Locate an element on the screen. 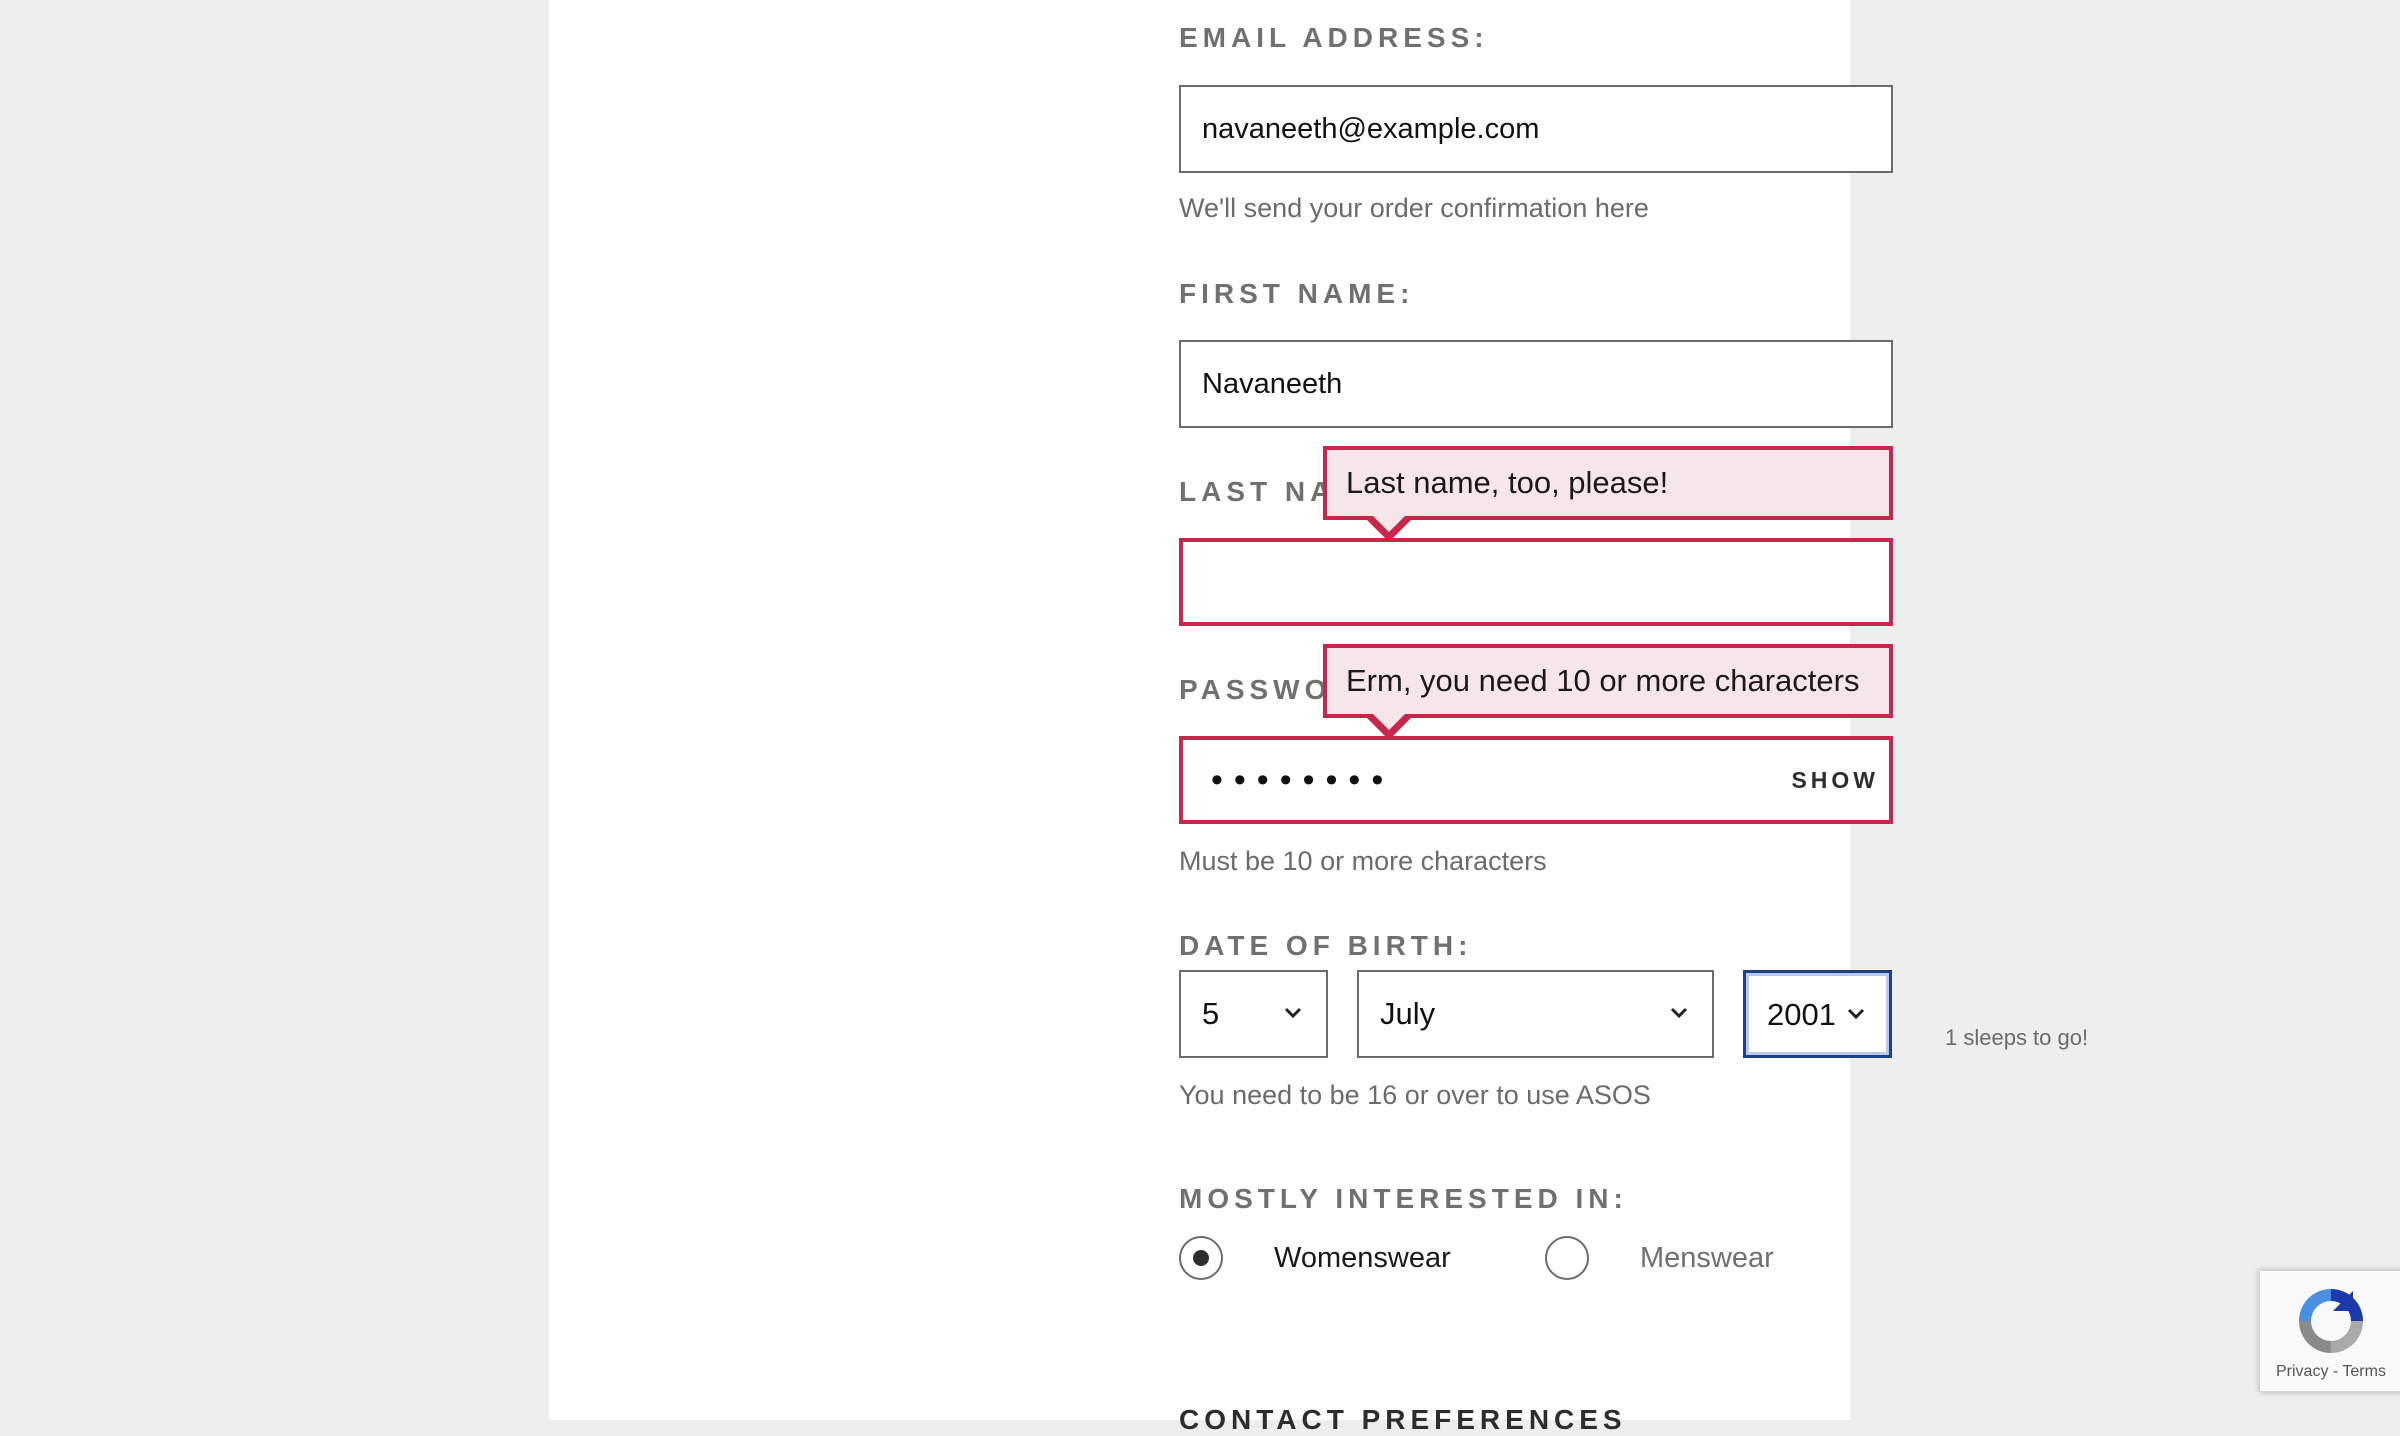  password-field: •••••••• SHOW is located at coordinates (1536, 780).